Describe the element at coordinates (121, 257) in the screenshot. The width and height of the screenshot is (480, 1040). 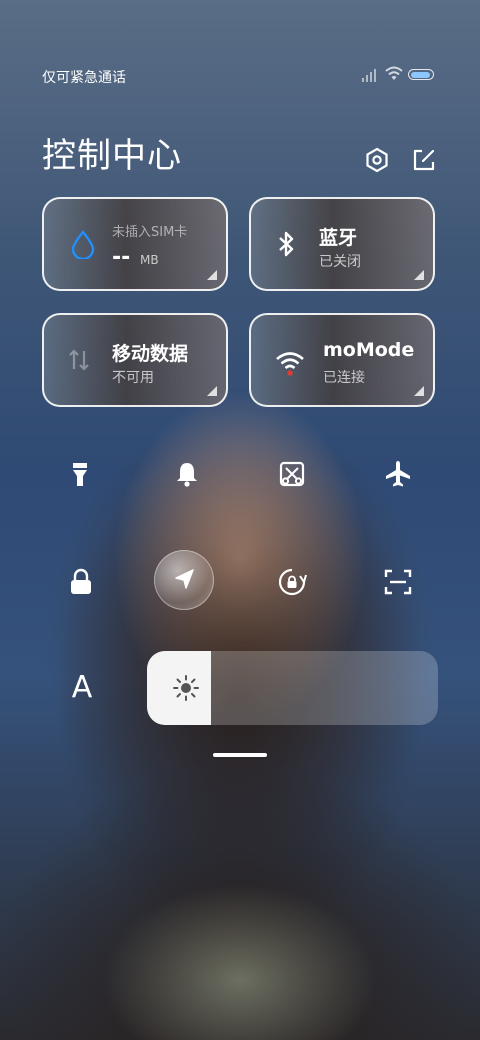
I see `data-usage-value: --` at that location.